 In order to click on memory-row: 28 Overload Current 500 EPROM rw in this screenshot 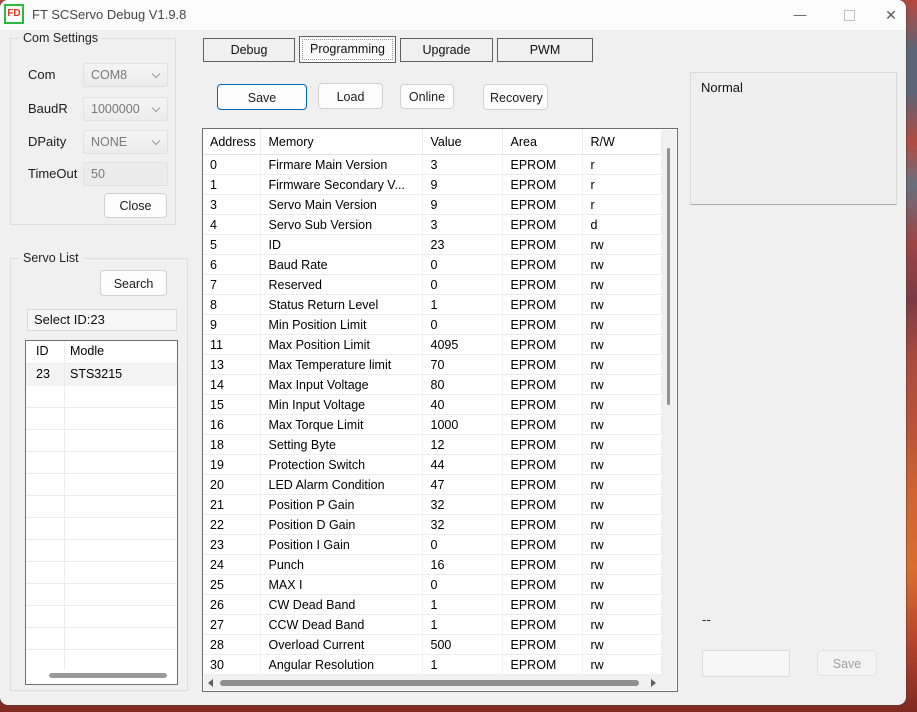, I will do `click(432, 644)`.